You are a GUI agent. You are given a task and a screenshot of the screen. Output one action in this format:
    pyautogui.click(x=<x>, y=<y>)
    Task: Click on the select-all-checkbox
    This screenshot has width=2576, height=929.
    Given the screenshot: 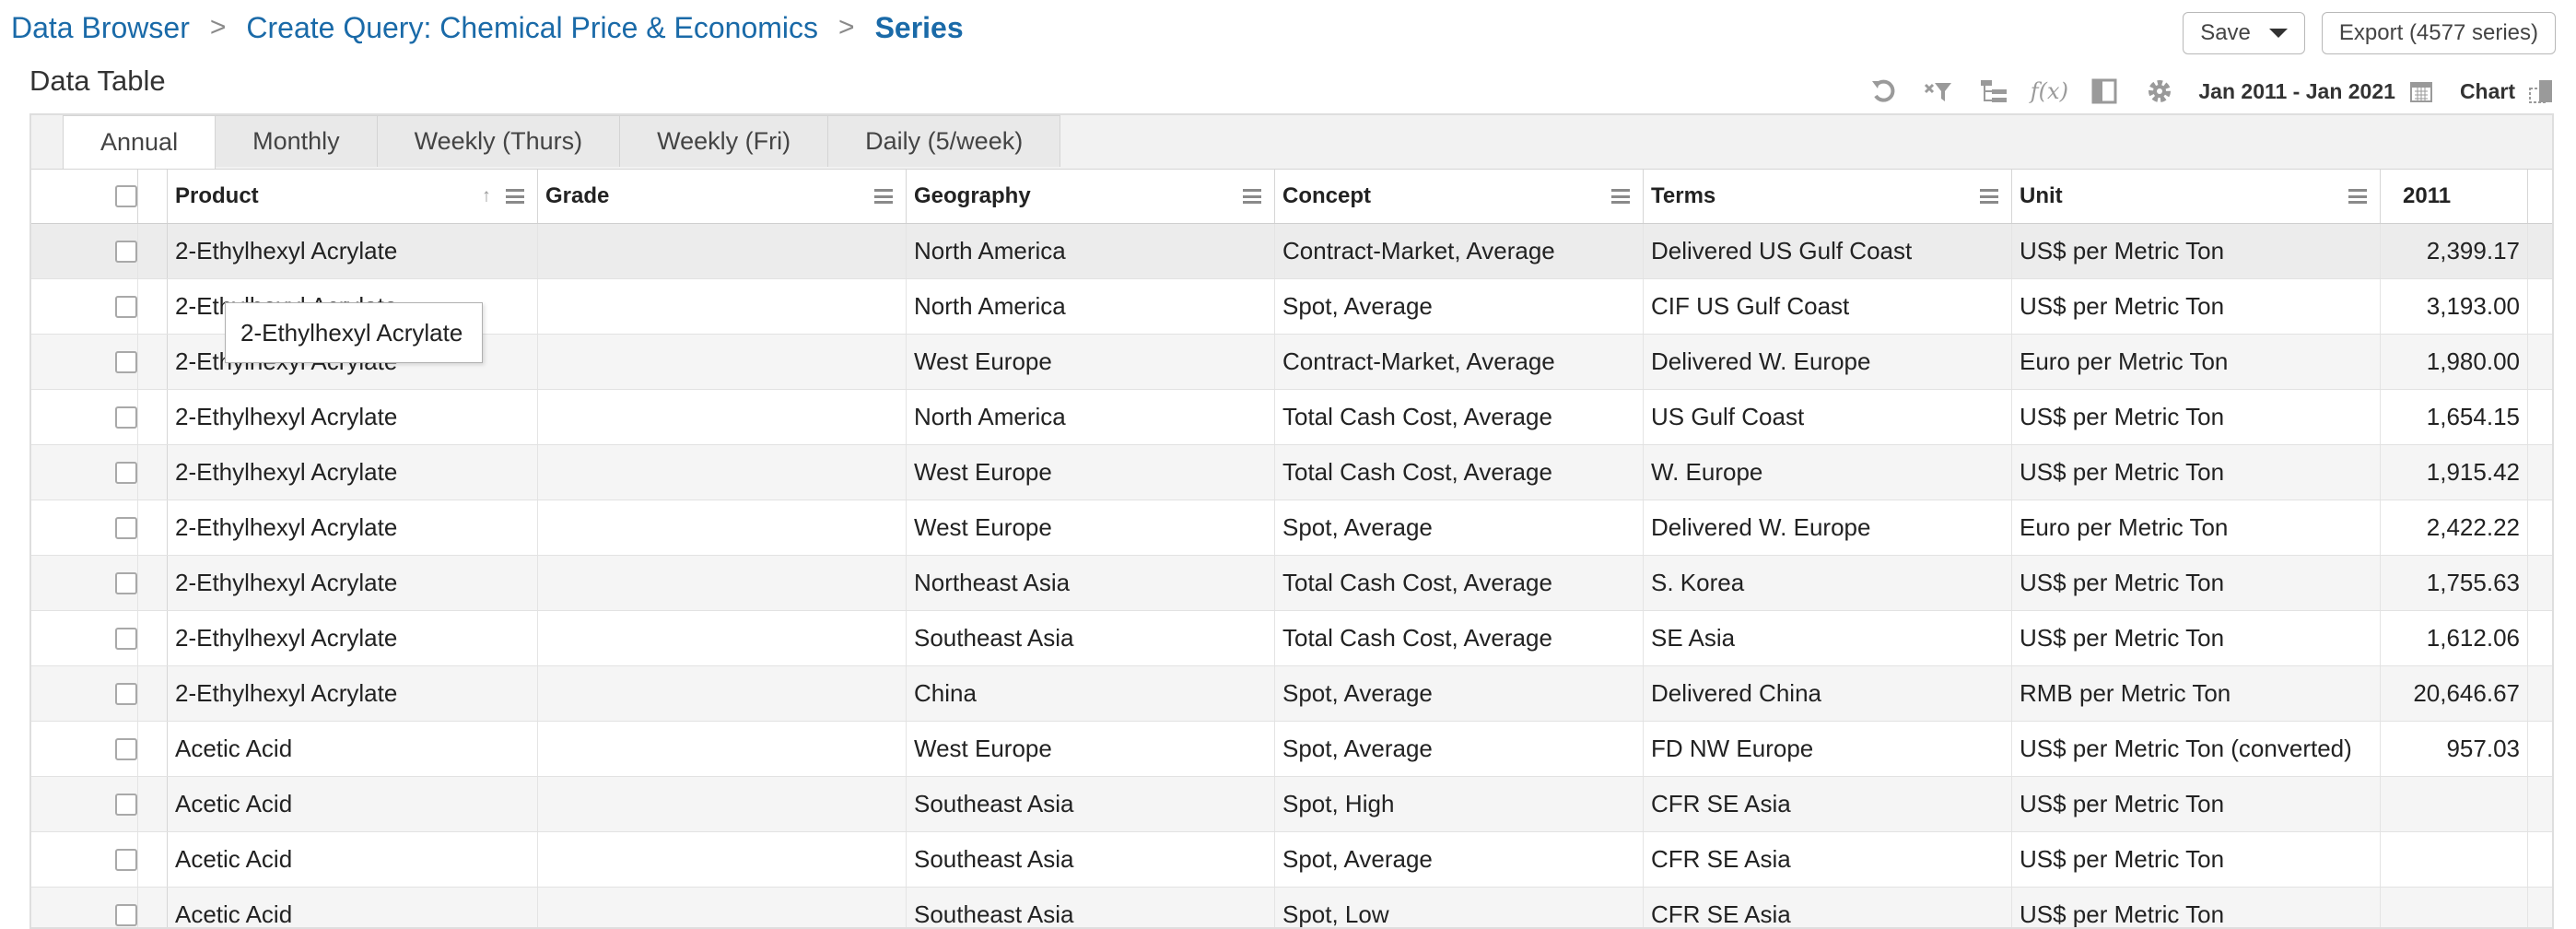 What is the action you would take?
    pyautogui.click(x=126, y=196)
    